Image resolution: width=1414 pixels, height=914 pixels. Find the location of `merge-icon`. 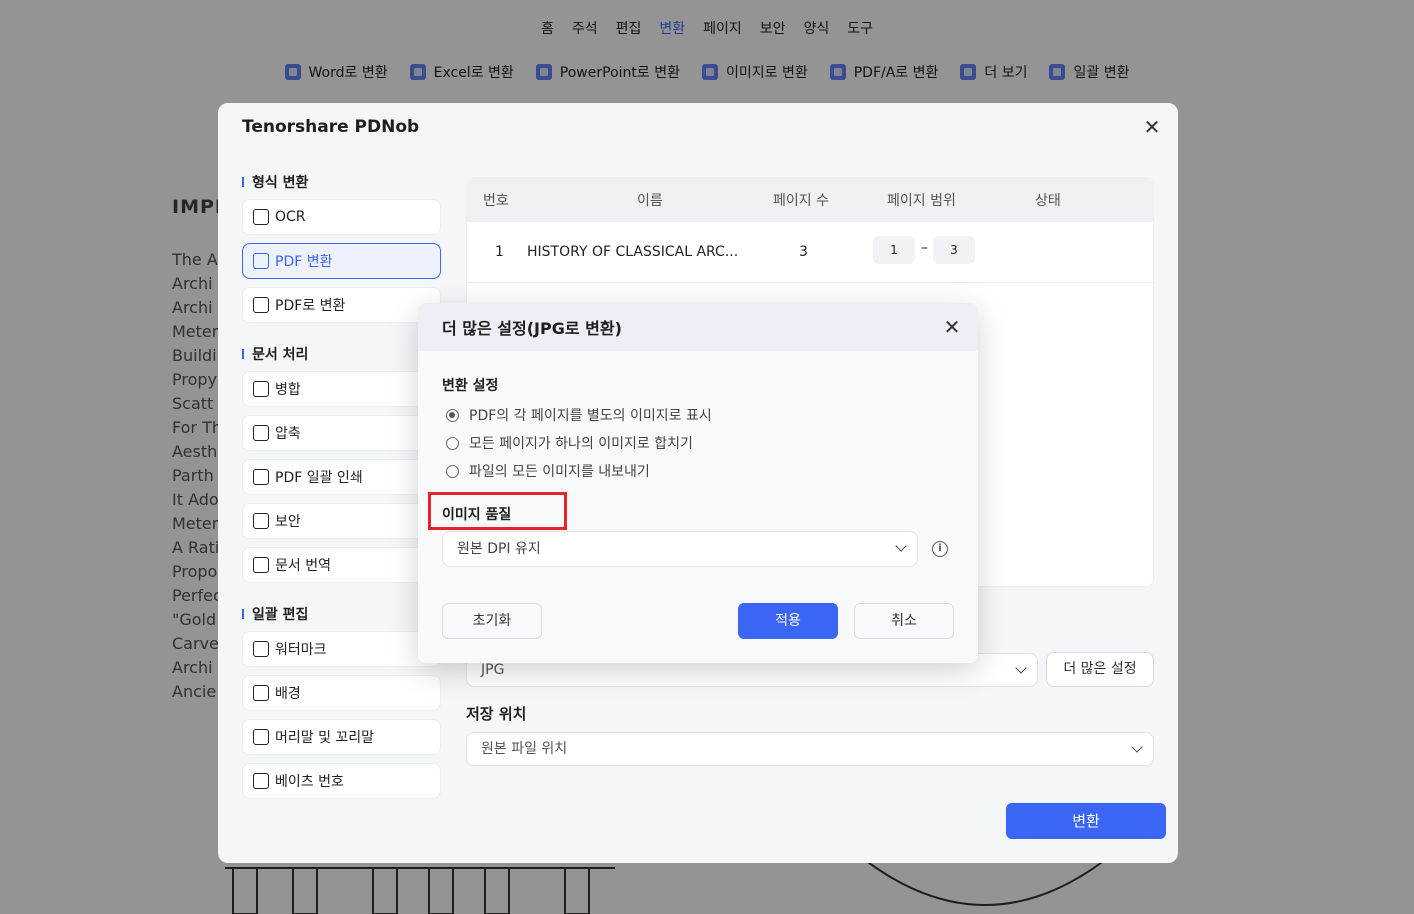

merge-icon is located at coordinates (261, 389).